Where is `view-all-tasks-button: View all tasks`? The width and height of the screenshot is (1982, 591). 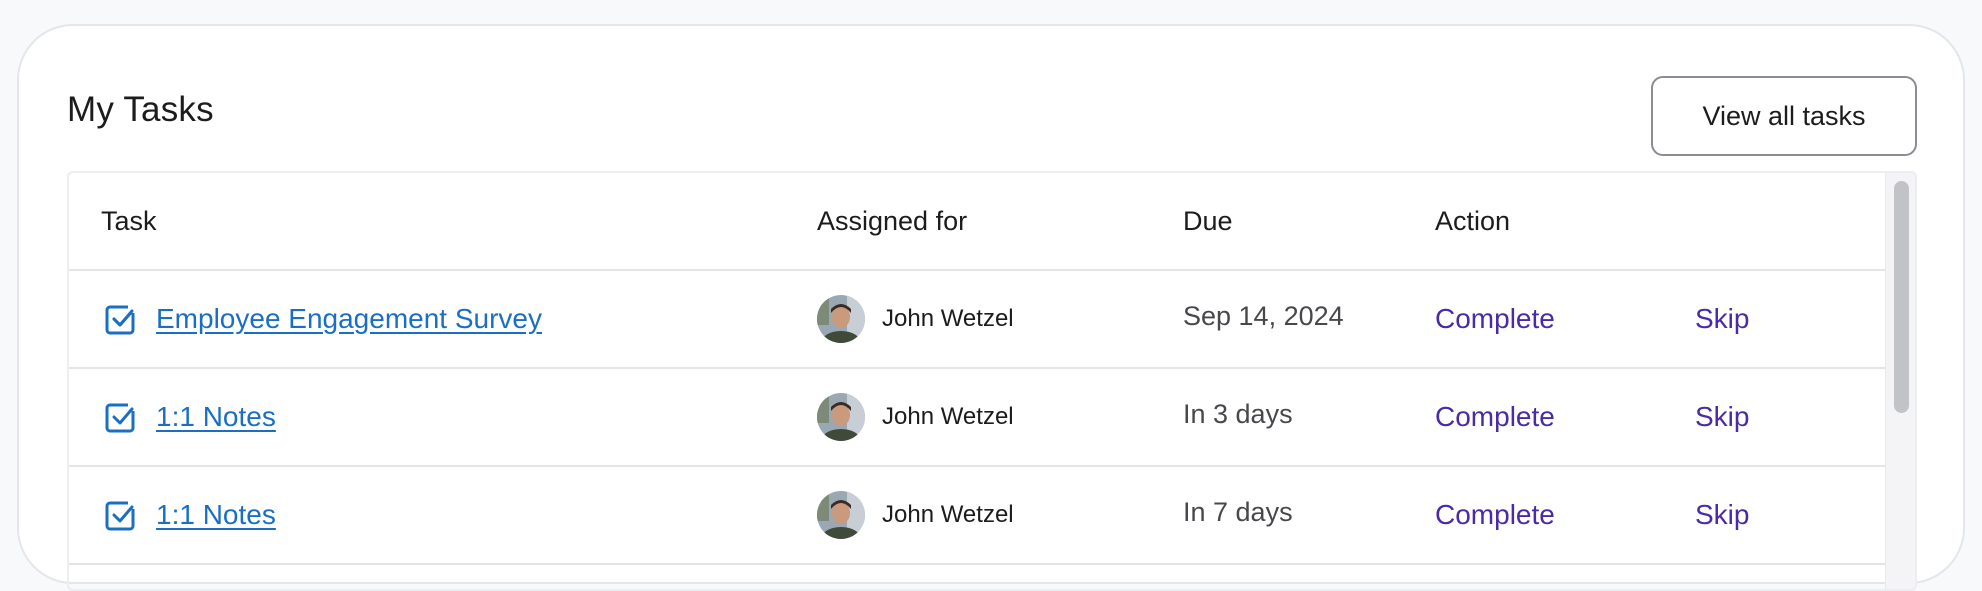
view-all-tasks-button: View all tasks is located at coordinates (1784, 116).